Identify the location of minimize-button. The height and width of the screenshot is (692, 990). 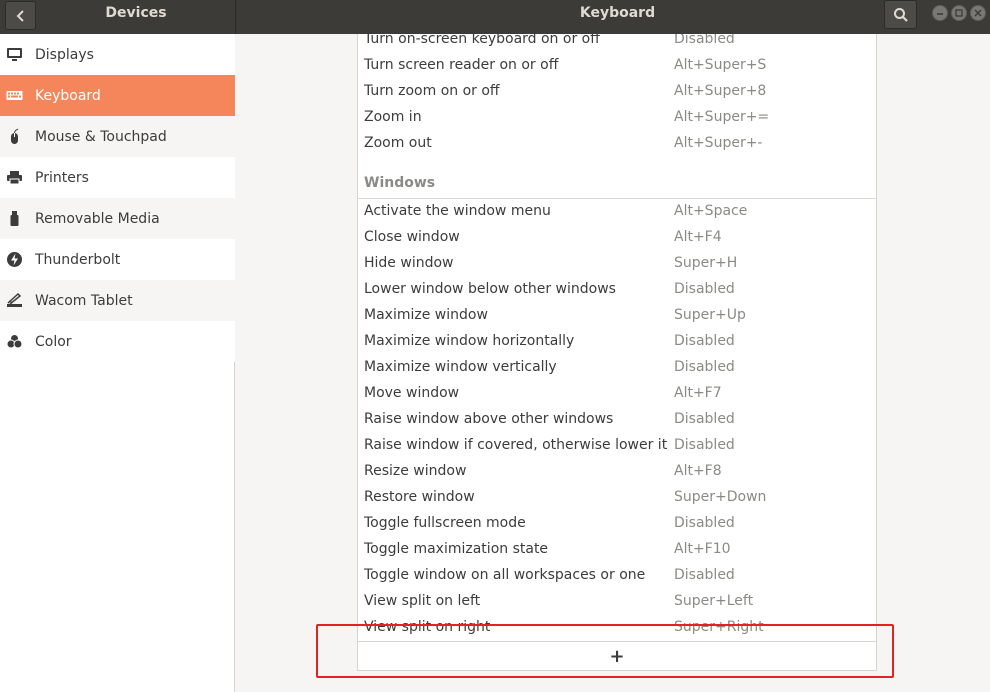
(940, 13).